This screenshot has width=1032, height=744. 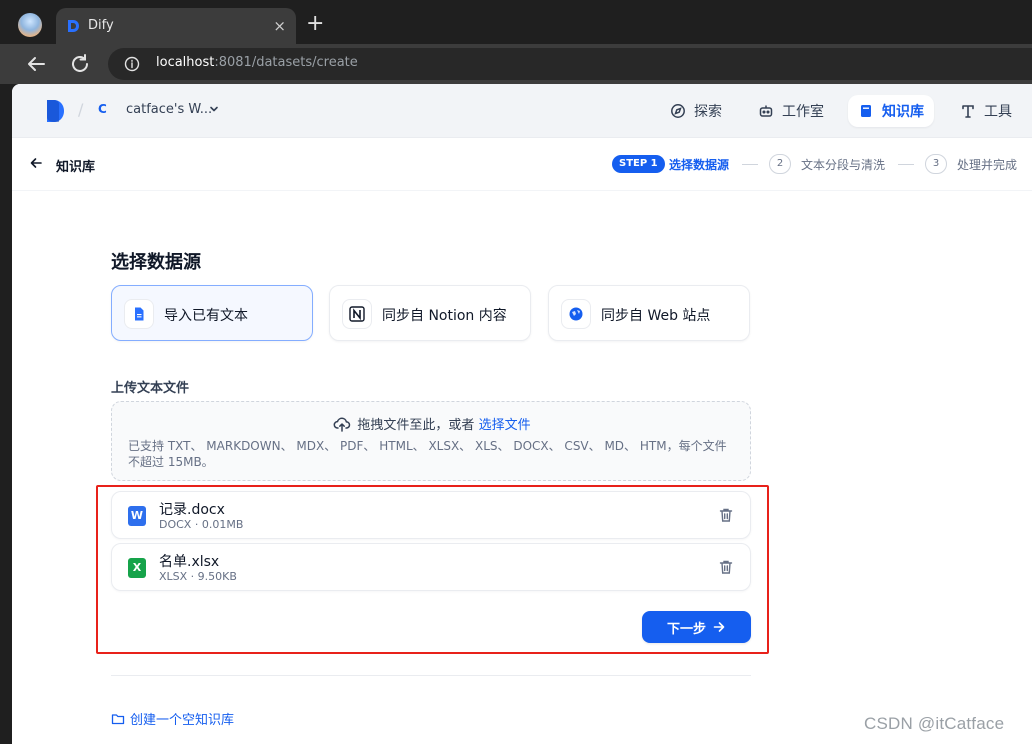 I want to click on upload-cloud-icon, so click(x=342, y=424).